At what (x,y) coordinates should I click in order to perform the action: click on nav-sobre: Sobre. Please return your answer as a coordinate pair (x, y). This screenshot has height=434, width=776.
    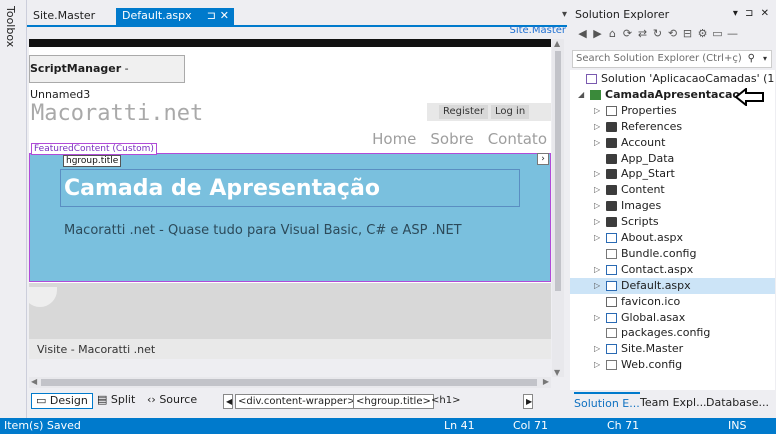
    Looking at the image, I should click on (451, 139).